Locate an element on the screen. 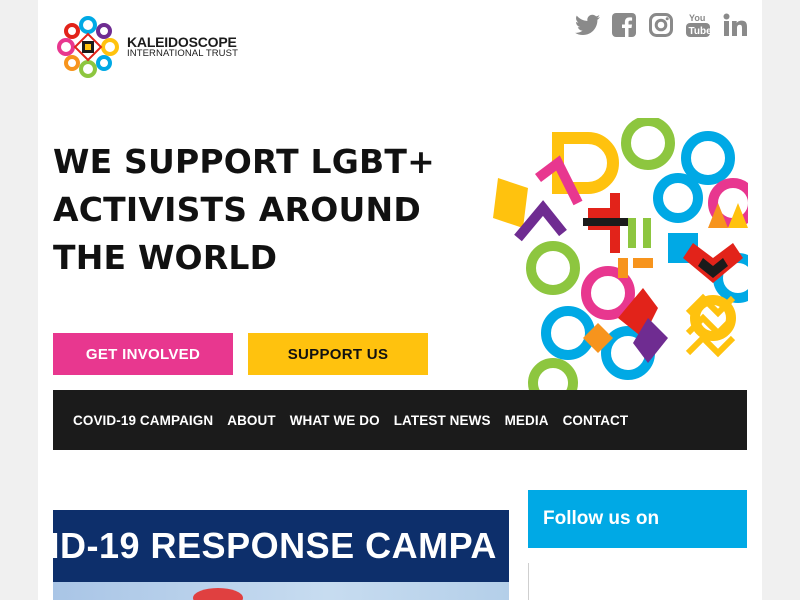 The width and height of the screenshot is (800, 600). hero-line-3: THE WORLD is located at coordinates (165, 257).